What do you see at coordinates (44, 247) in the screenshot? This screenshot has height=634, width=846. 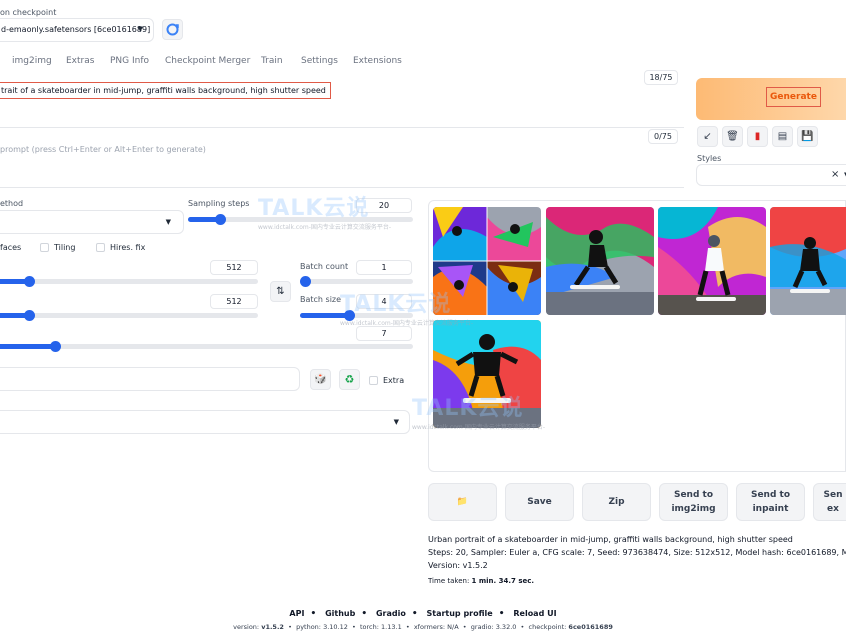 I see `tiling-check` at bounding box center [44, 247].